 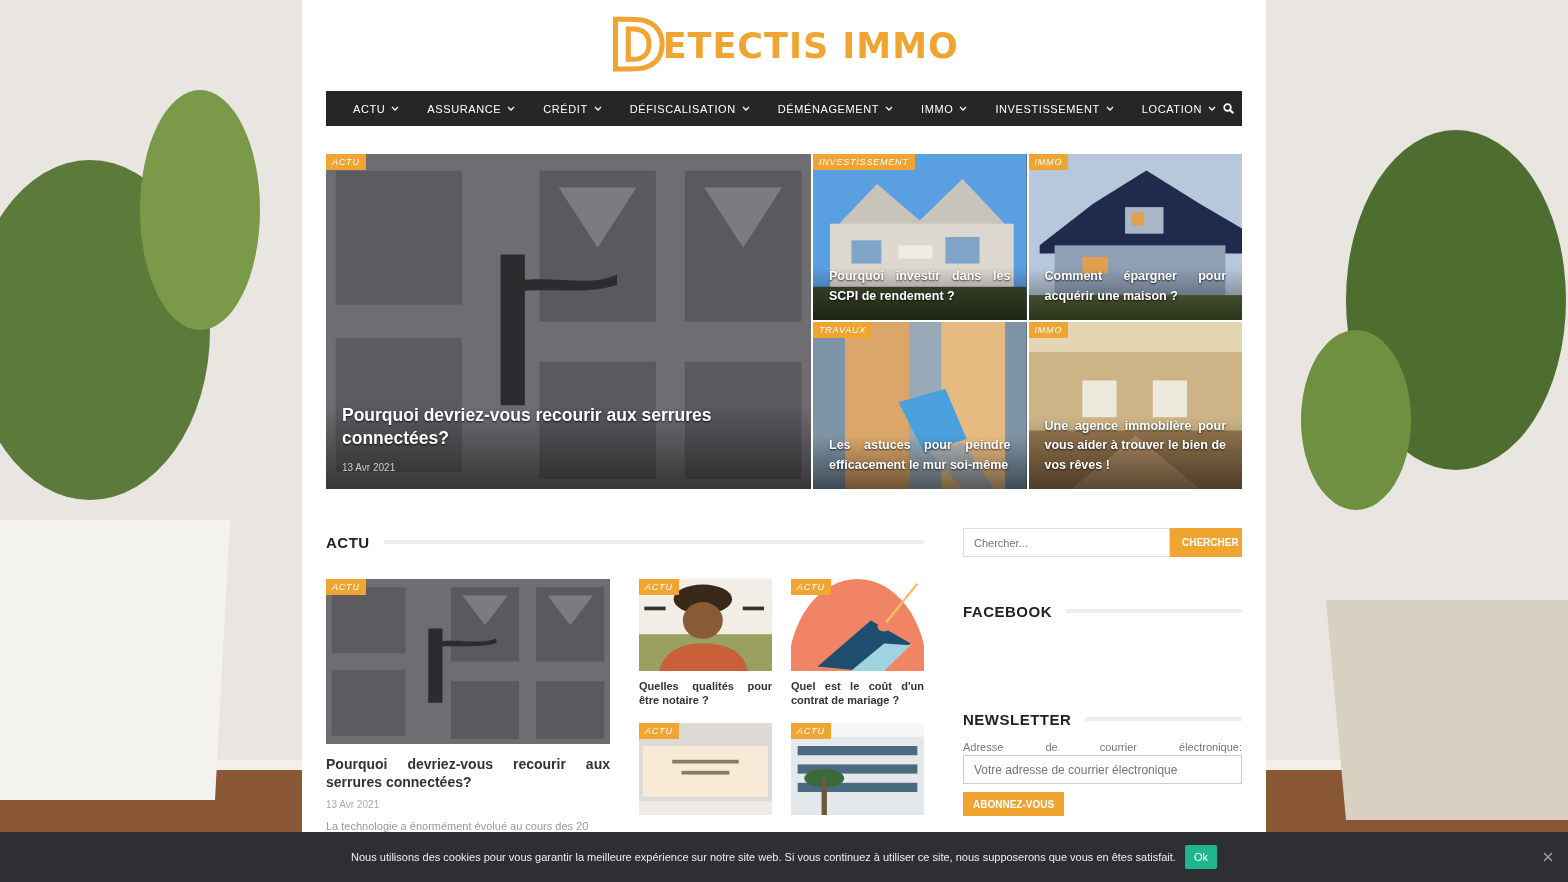 I want to click on nav-link: CRÉDIT, so click(x=572, y=108).